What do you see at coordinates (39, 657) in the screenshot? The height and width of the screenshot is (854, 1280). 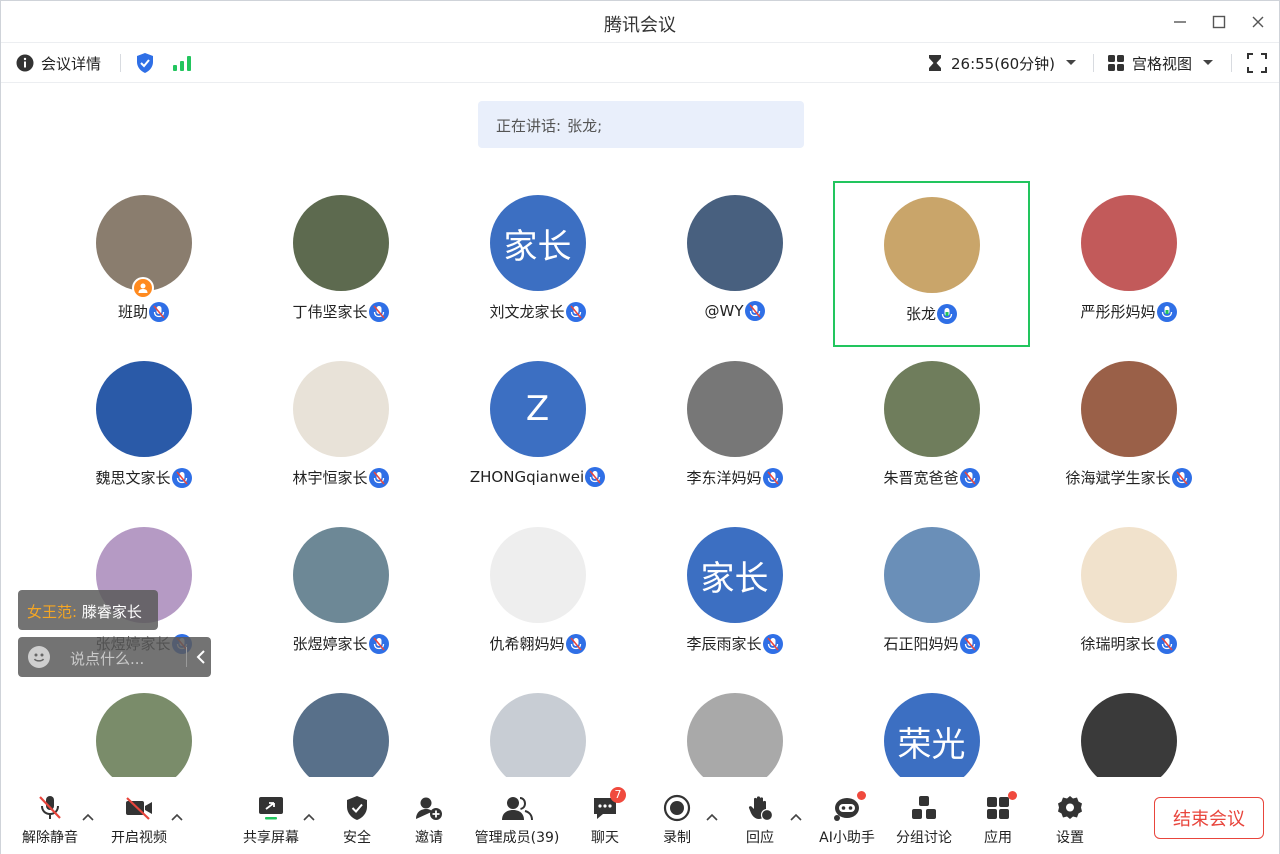 I see `emoji-icon` at bounding box center [39, 657].